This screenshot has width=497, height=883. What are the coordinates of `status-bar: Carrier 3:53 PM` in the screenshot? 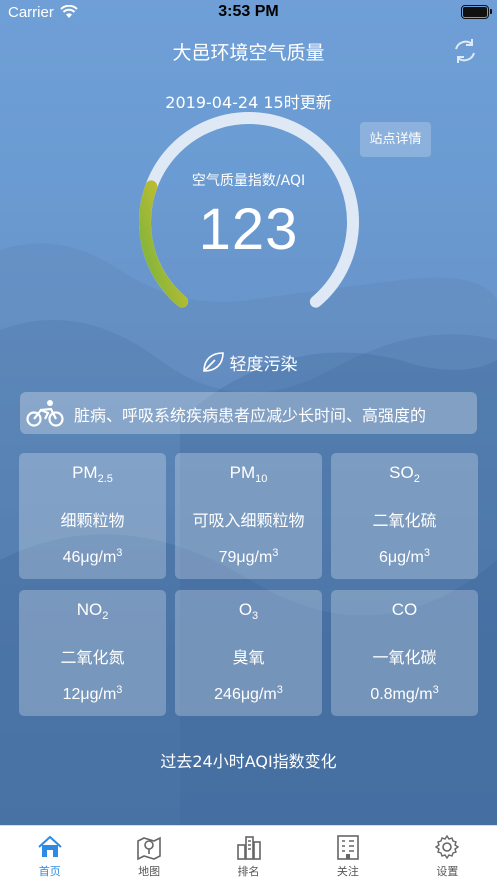 It's located at (248, 13).